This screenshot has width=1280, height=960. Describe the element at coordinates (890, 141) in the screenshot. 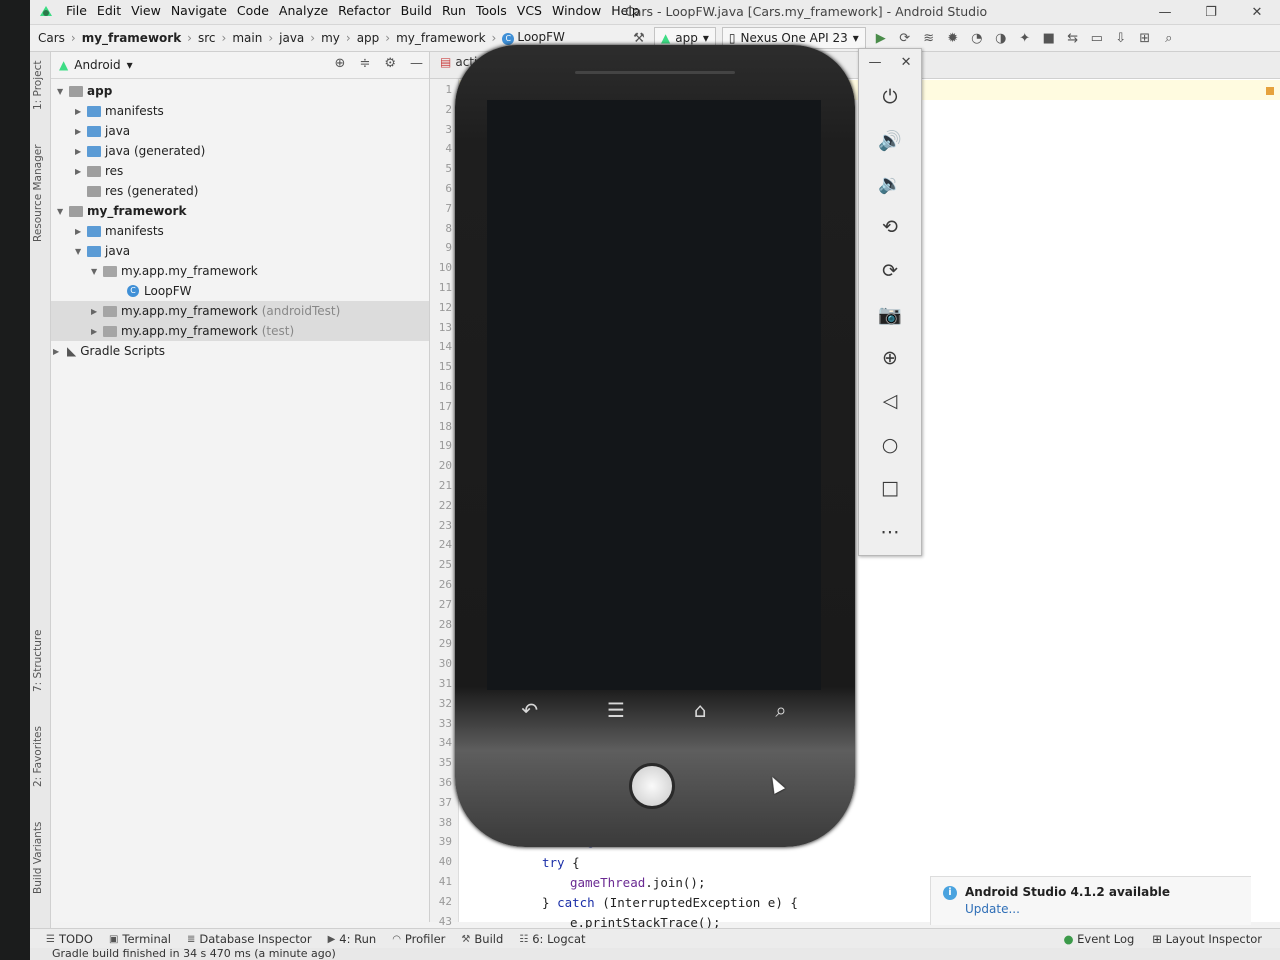

I see `volume-up-icon: 🔊` at that location.